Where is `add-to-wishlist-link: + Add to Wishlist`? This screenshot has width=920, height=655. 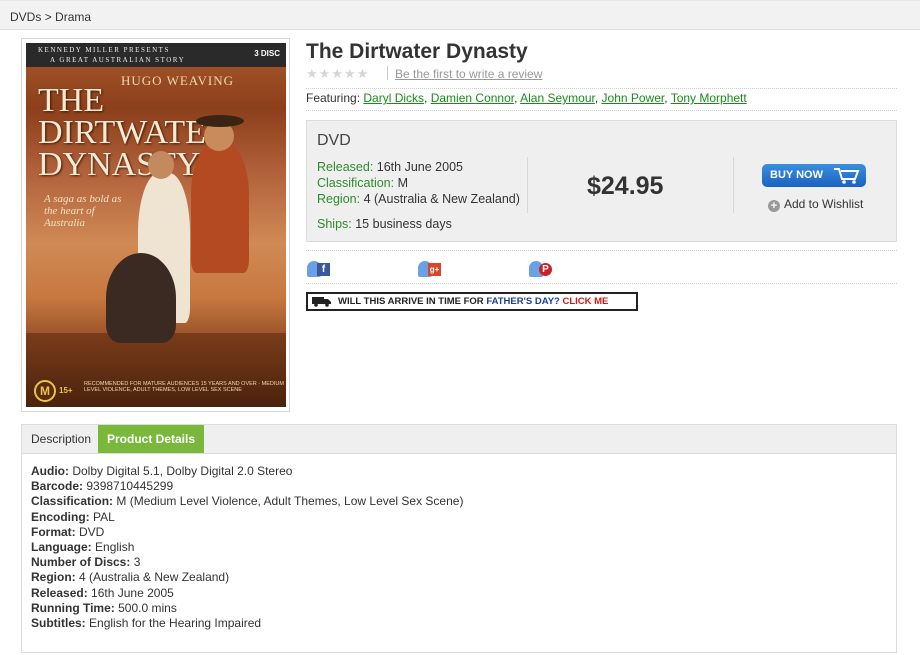 add-to-wishlist-link: + Add to Wishlist is located at coordinates (815, 204).